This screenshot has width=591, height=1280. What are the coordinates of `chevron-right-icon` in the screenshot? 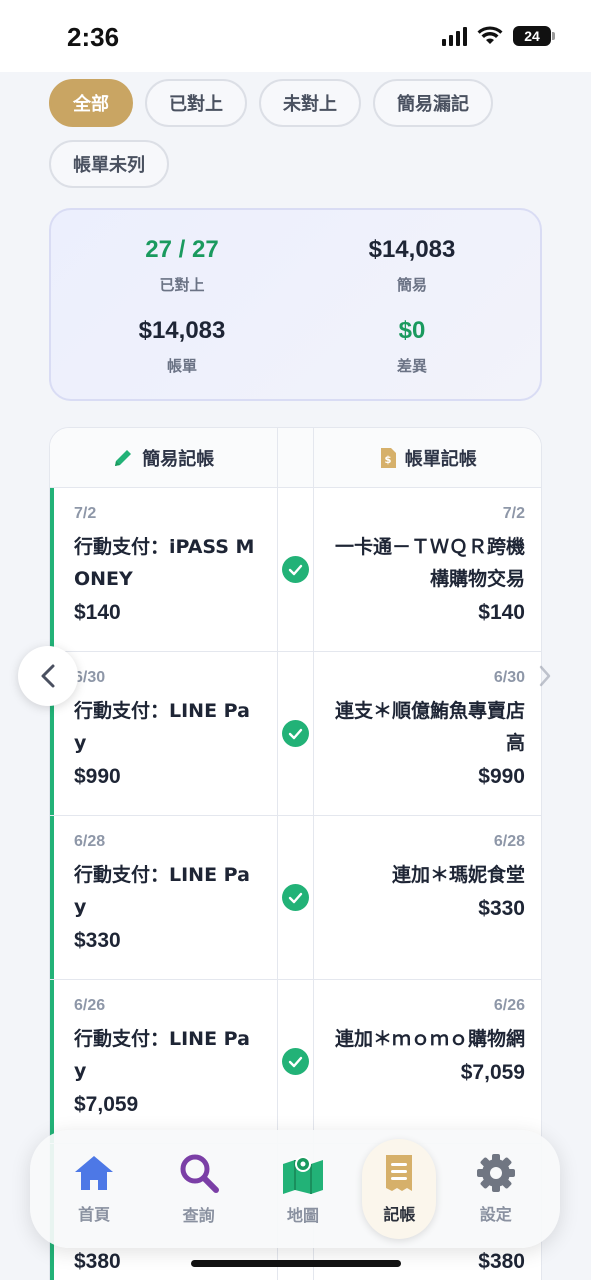 It's located at (545, 676).